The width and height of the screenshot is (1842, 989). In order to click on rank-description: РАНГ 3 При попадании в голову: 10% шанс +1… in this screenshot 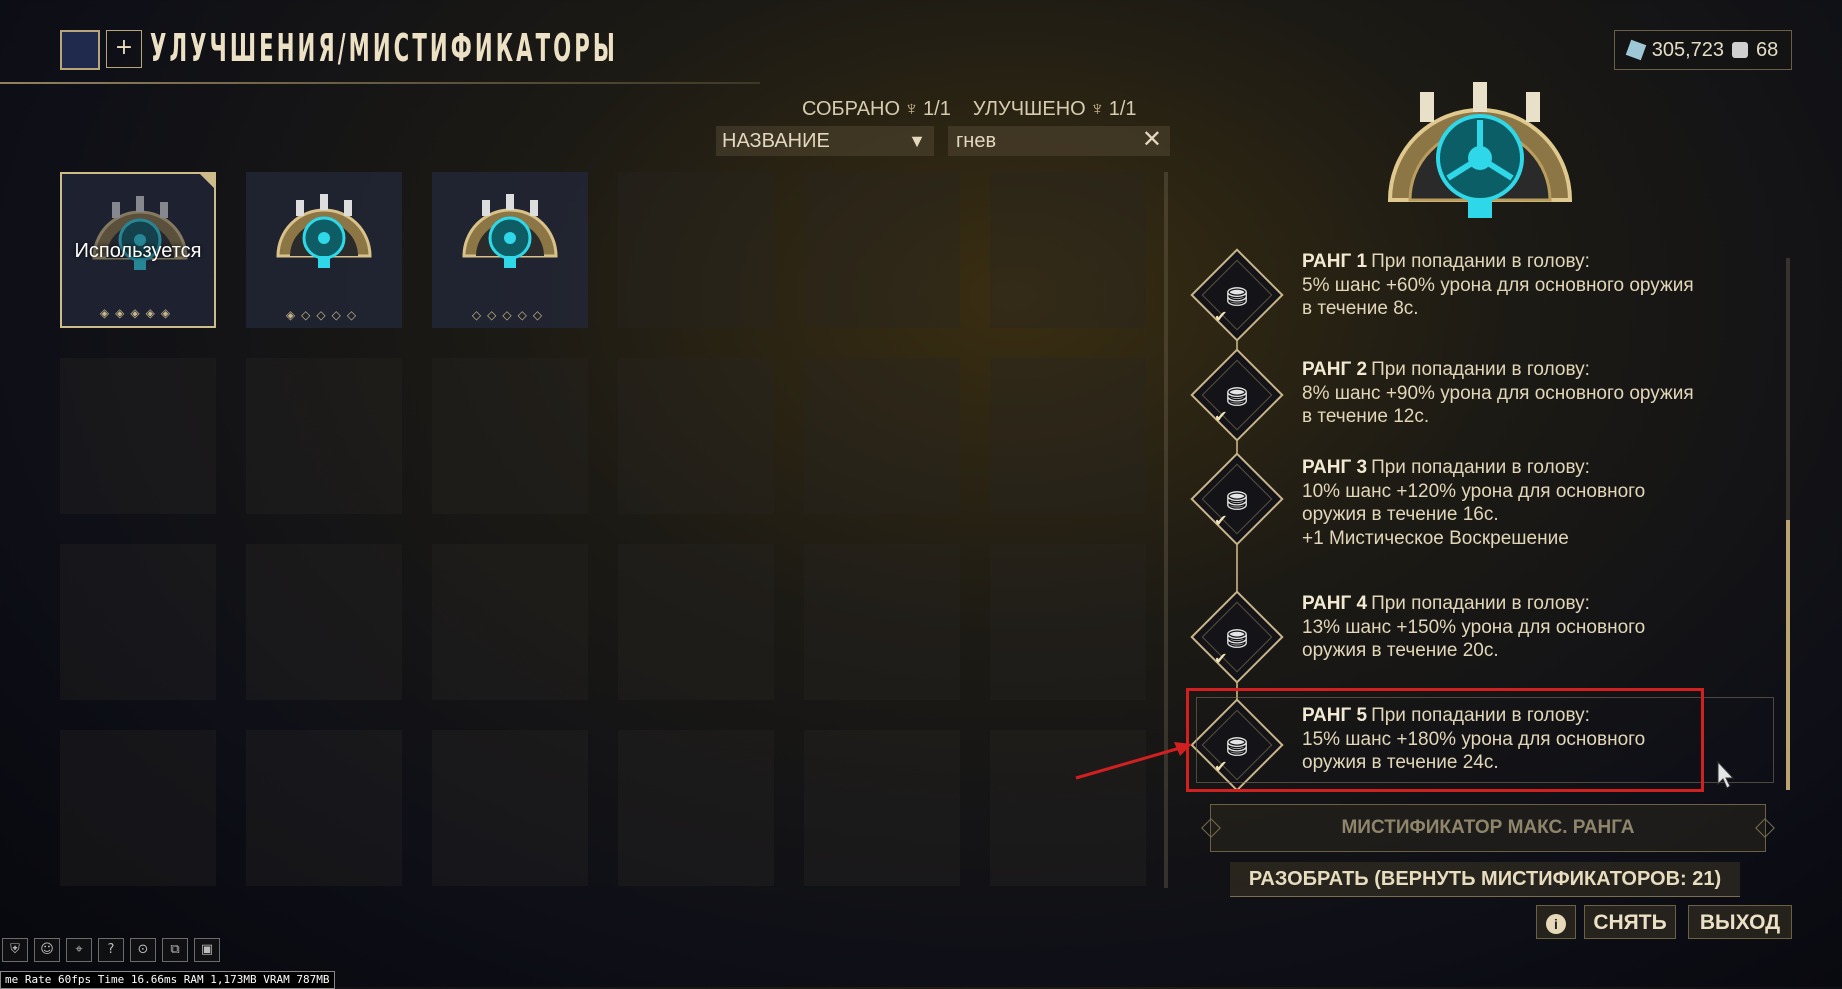, I will do `click(1473, 503)`.